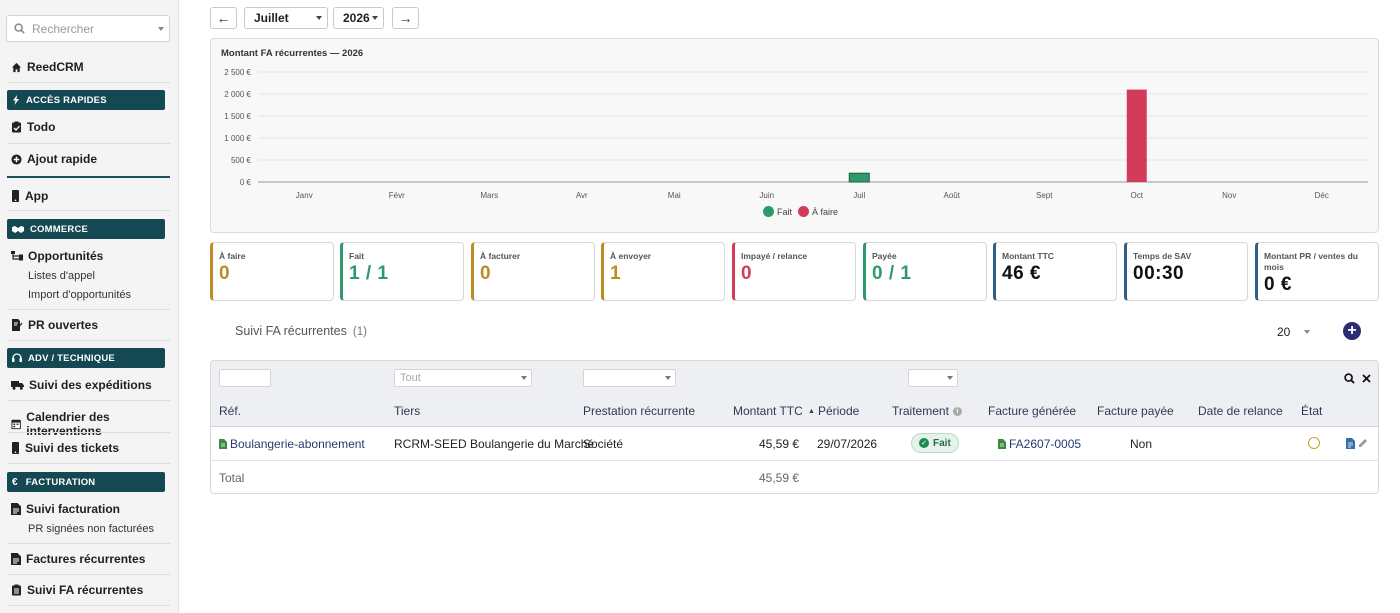 This screenshot has width=1400, height=613. I want to click on chart-legend: Fait À faire, so click(798, 211).